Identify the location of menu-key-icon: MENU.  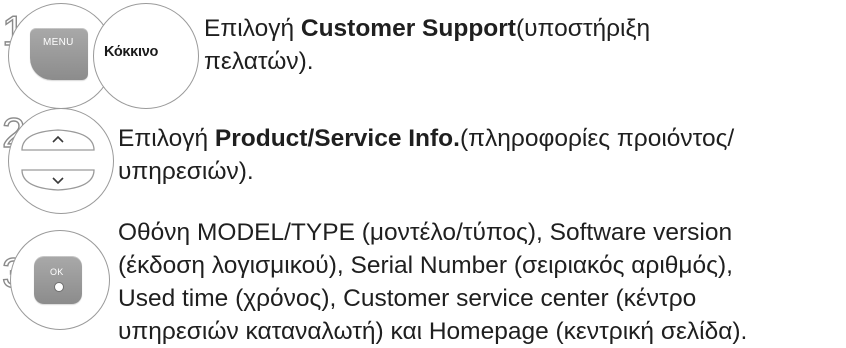
(59, 54).